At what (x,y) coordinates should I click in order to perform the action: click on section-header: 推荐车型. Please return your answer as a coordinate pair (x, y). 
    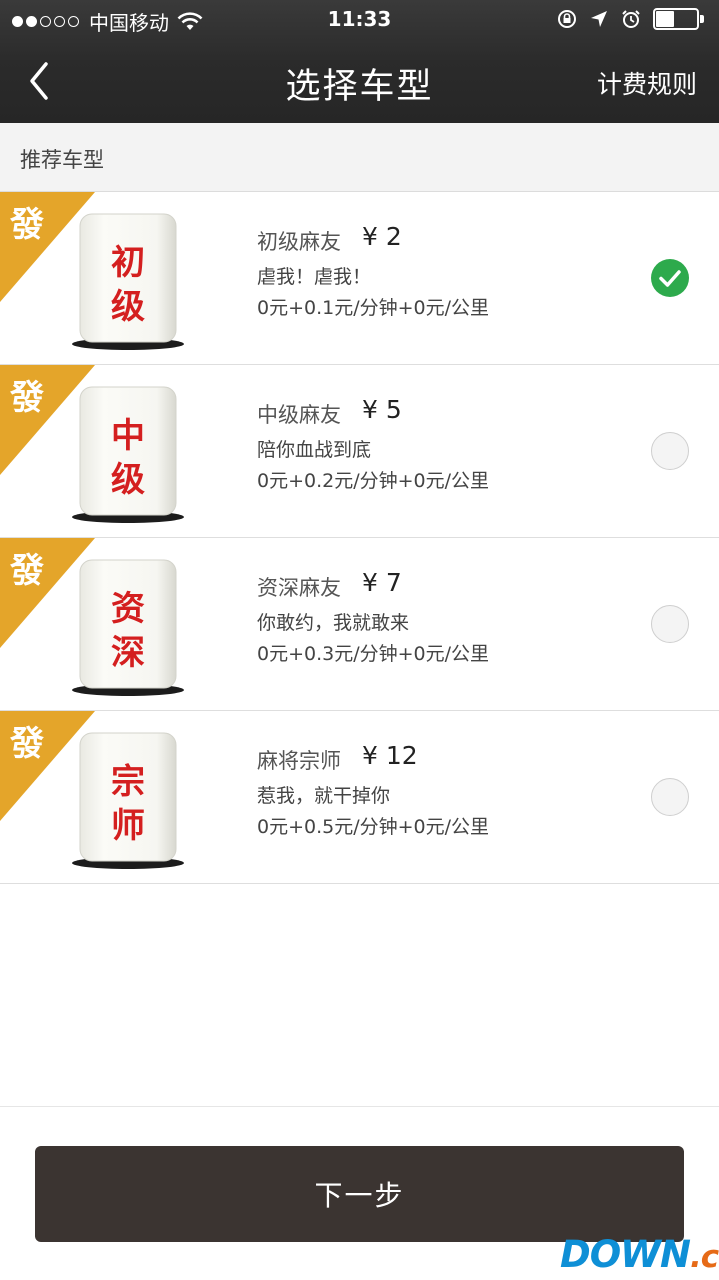
    Looking at the image, I should click on (359, 157).